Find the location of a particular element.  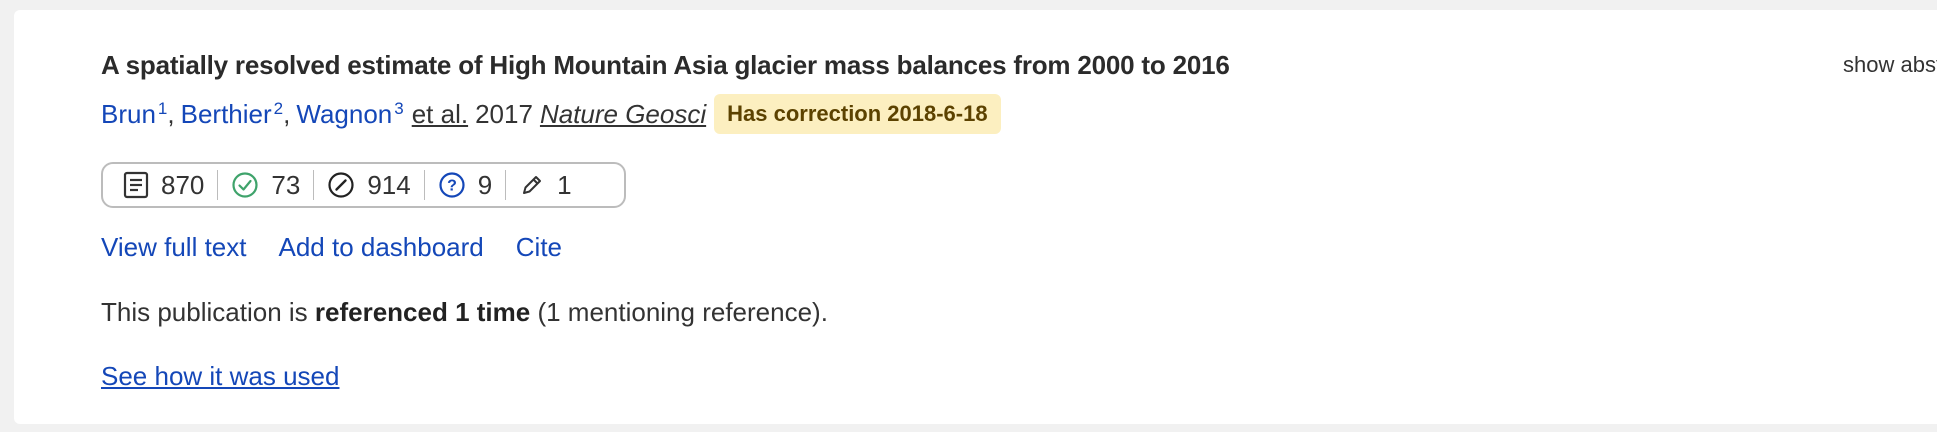

question-circle-icon: ? is located at coordinates (452, 185).